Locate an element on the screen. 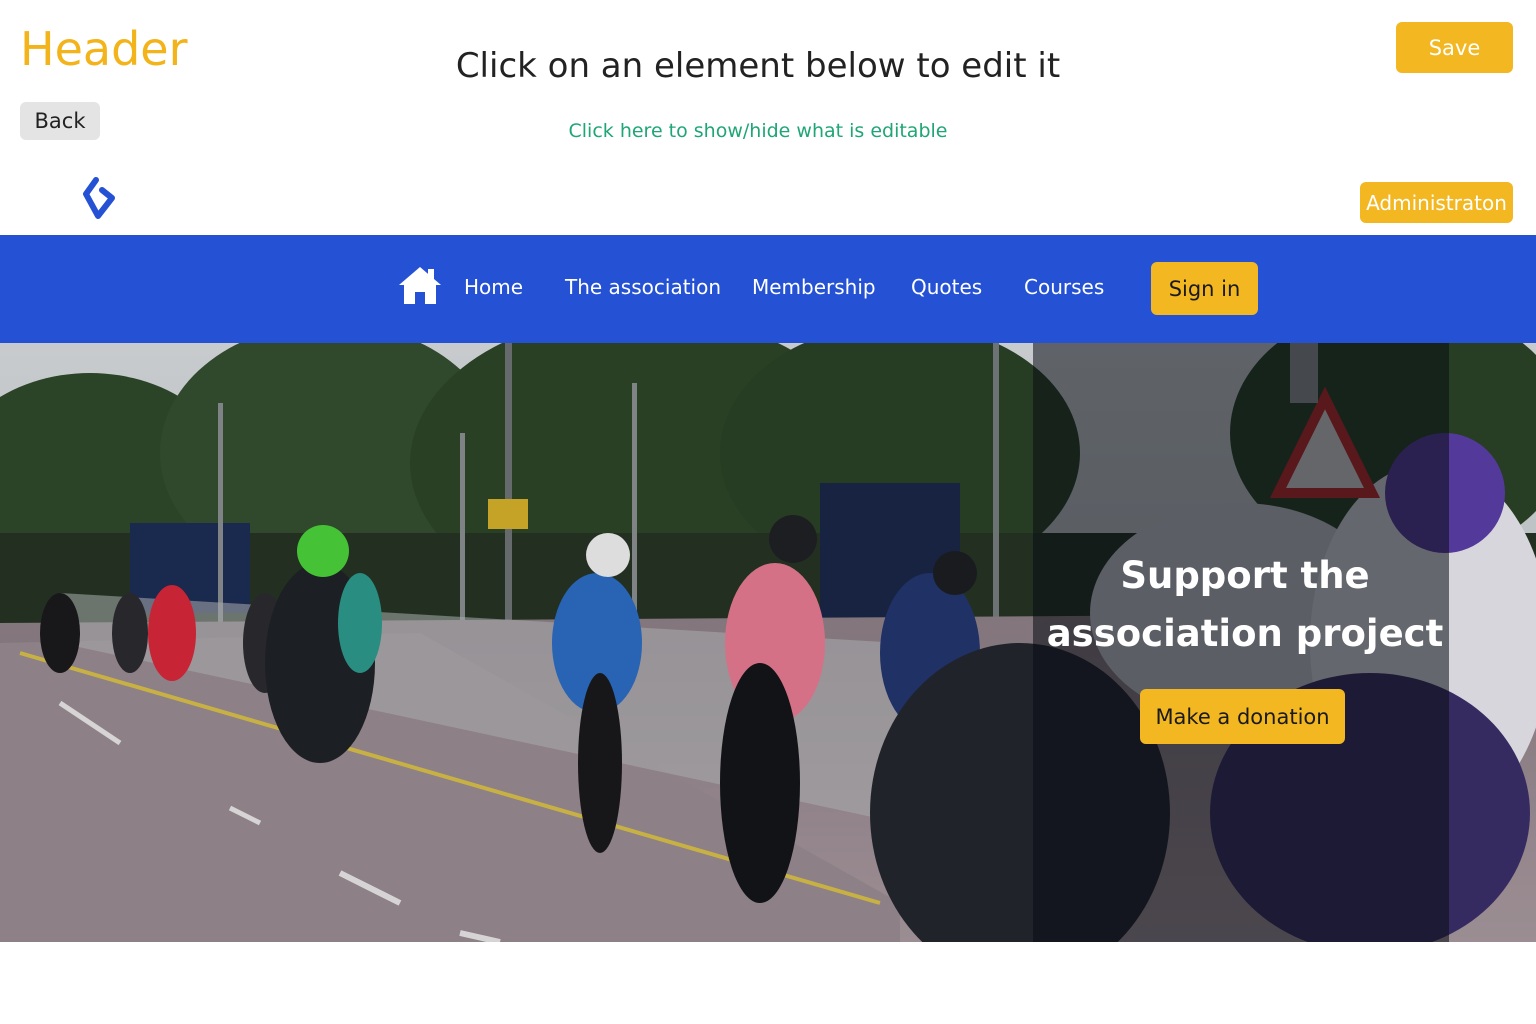  nav-item-courses: Courses is located at coordinates (1064, 287).